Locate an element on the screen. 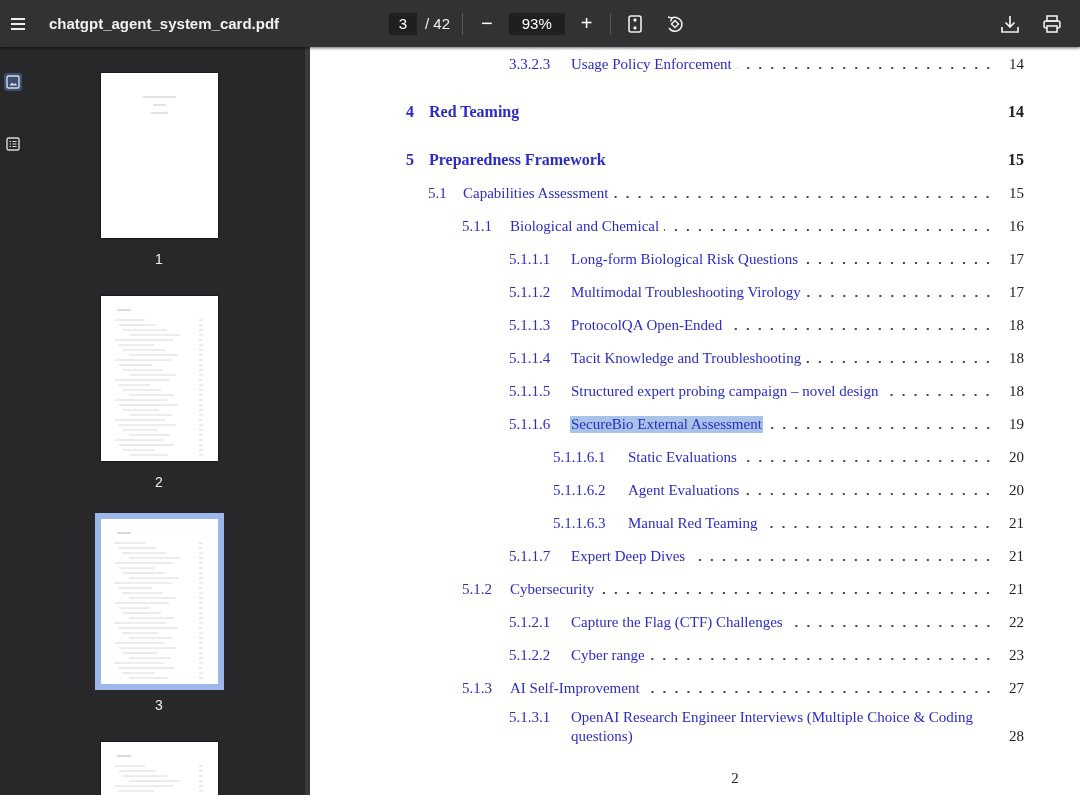 The width and height of the screenshot is (1080, 795). section-number: 5.1 is located at coordinates (438, 193).